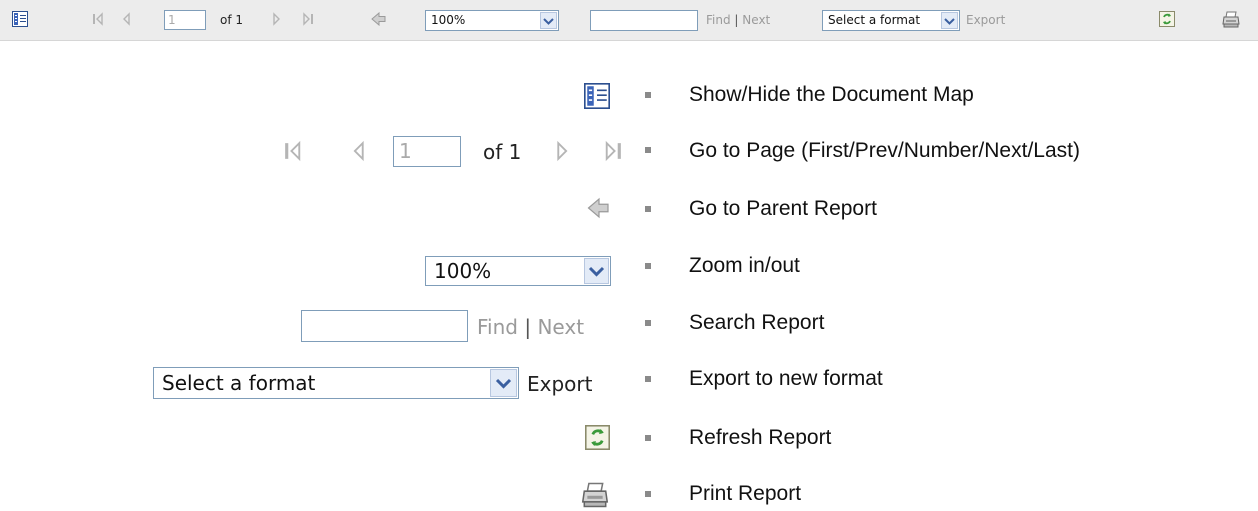  I want to click on legend-zoom-value: 100%, so click(463, 271).